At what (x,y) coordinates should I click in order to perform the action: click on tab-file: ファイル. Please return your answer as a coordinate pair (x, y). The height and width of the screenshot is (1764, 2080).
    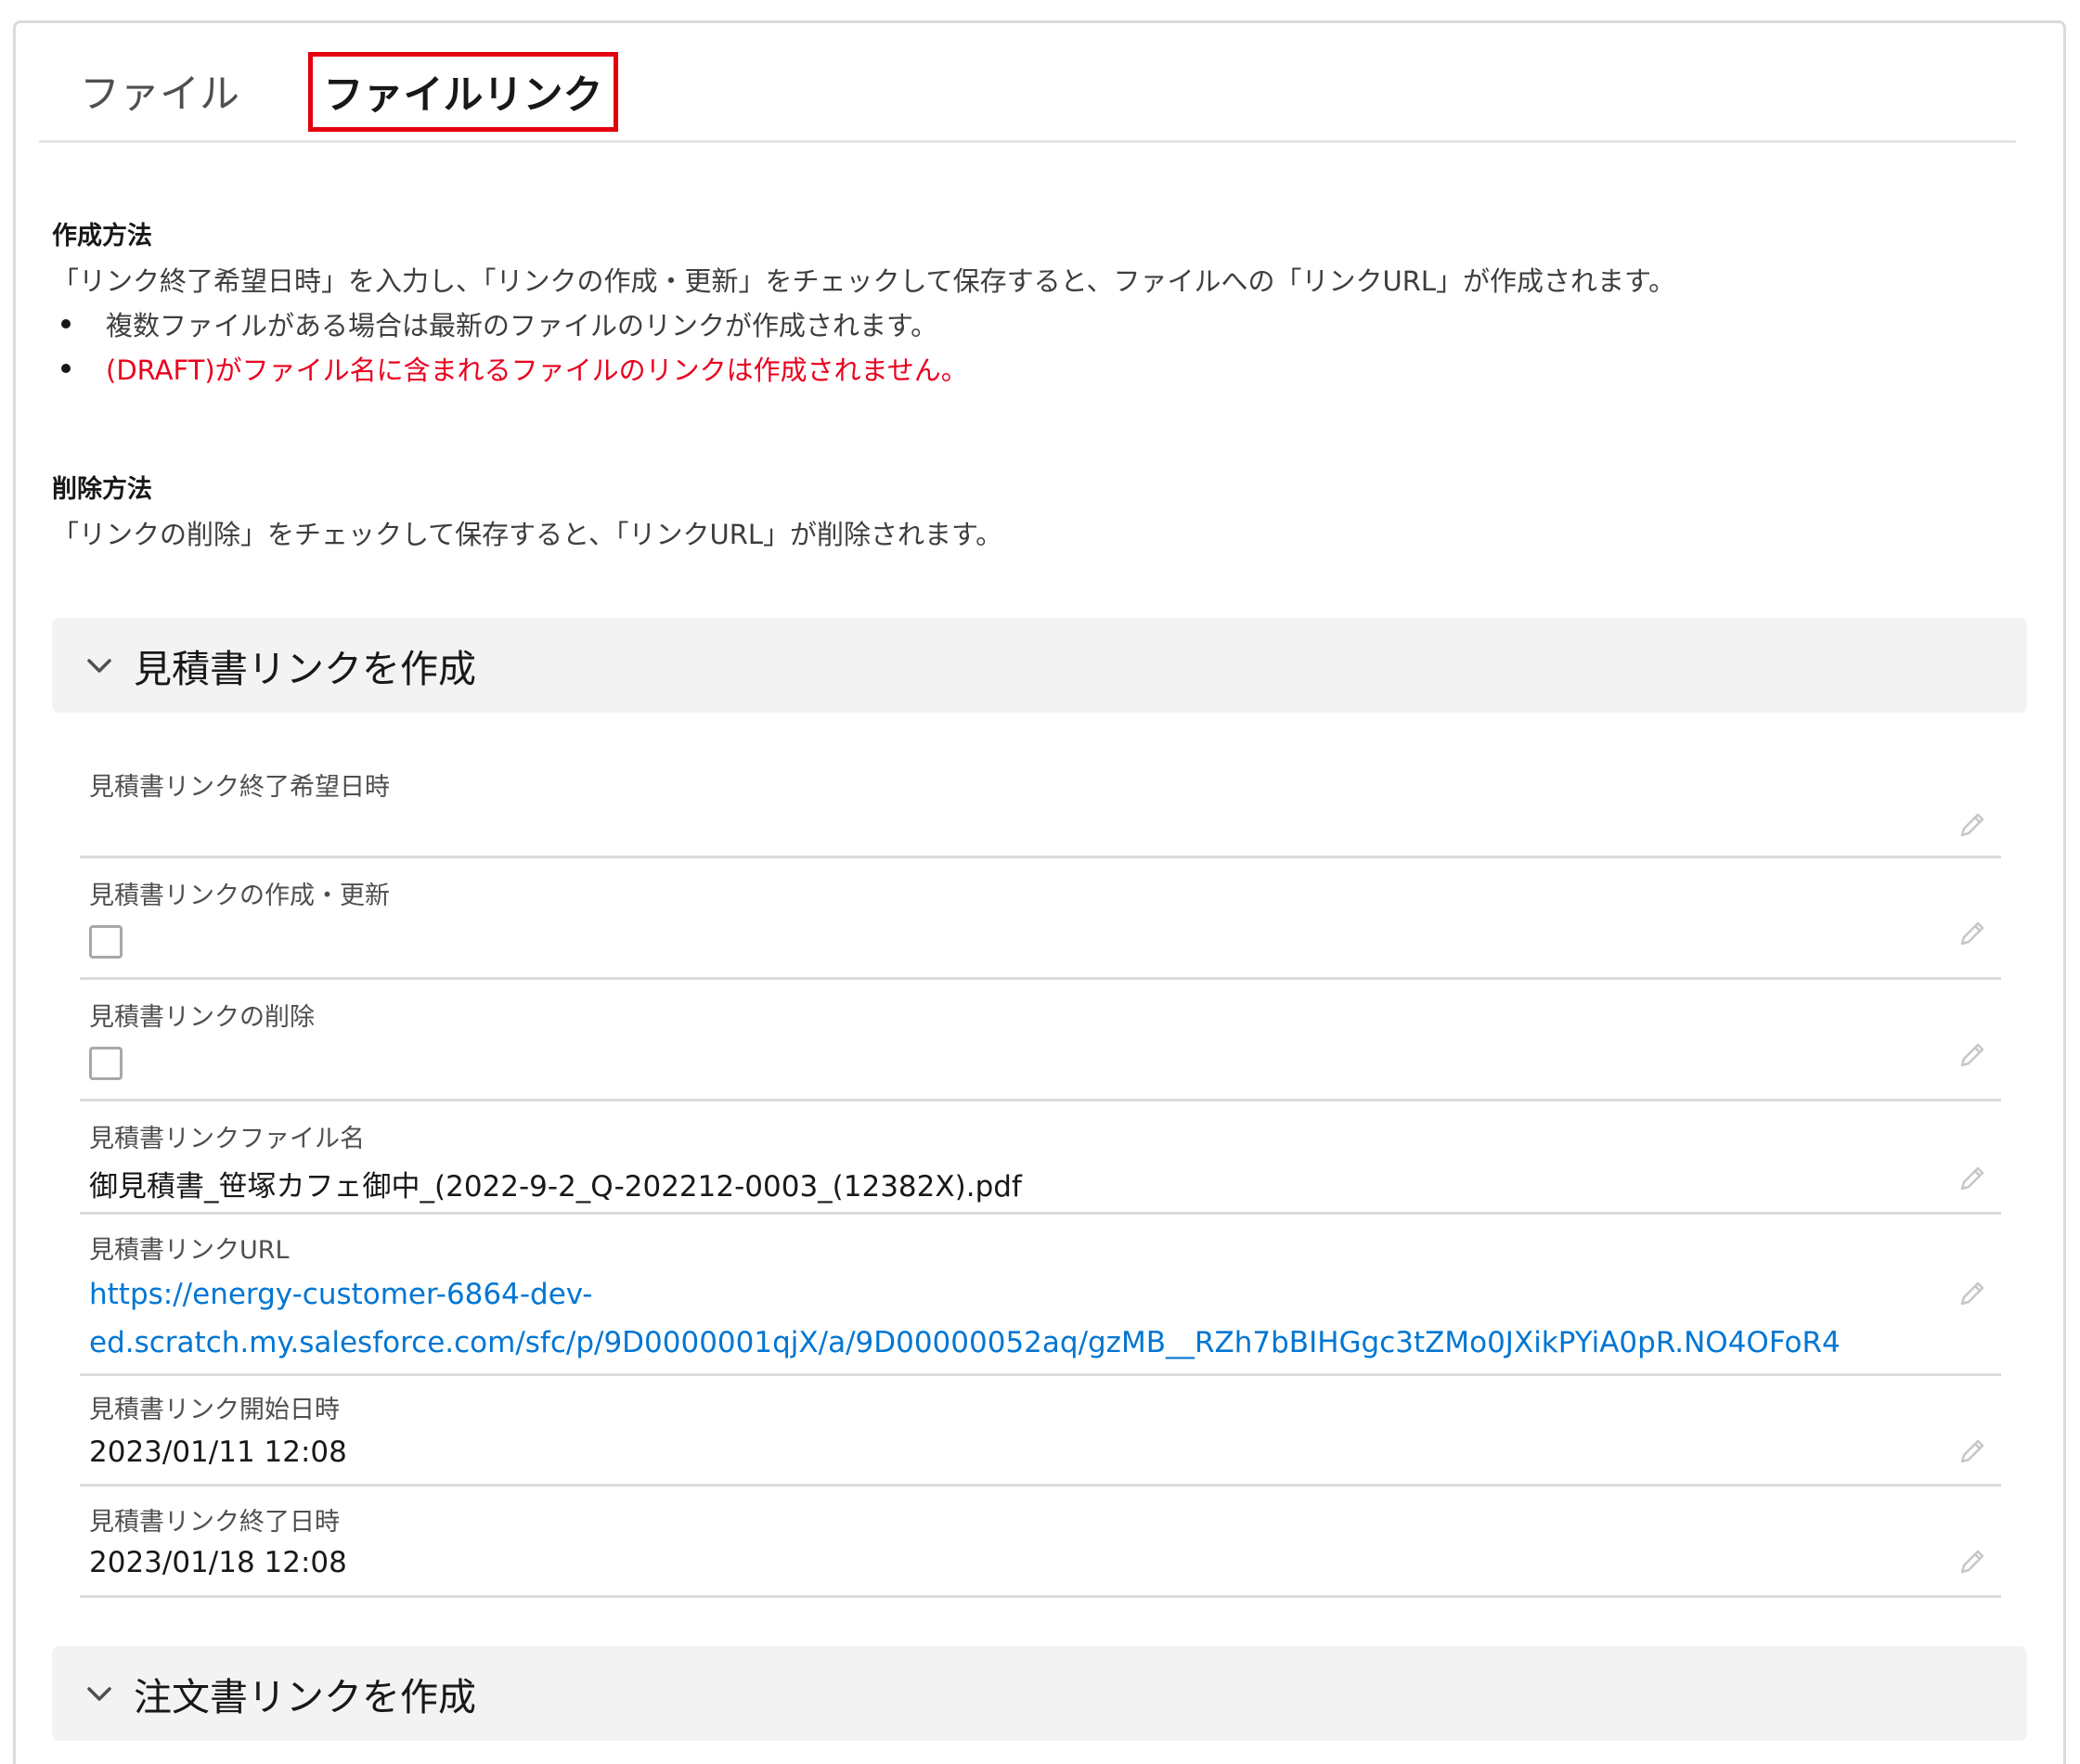
    Looking at the image, I should click on (159, 91).